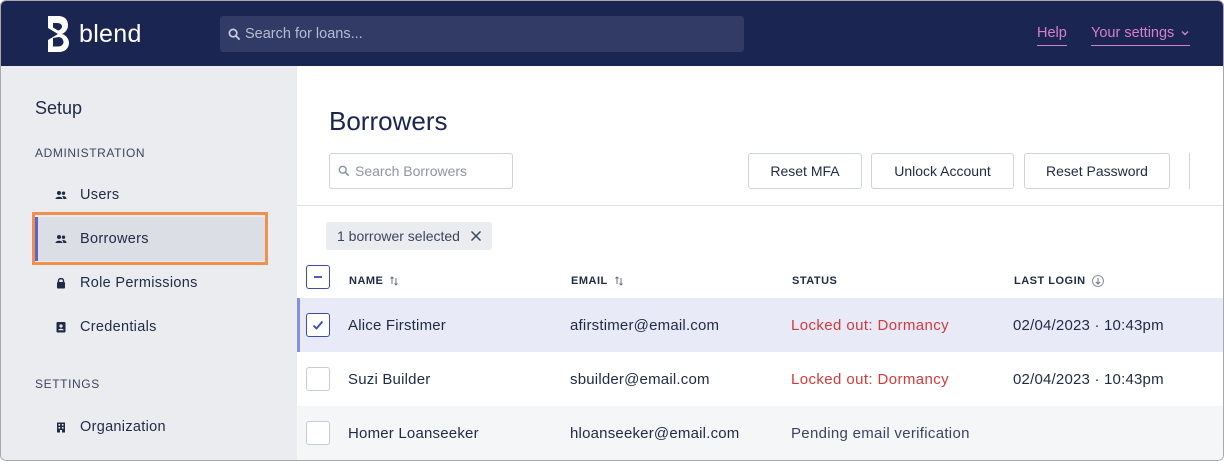 The width and height of the screenshot is (1224, 461). What do you see at coordinates (942, 171) in the screenshot?
I see `unlock-account-button: Unlock Account` at bounding box center [942, 171].